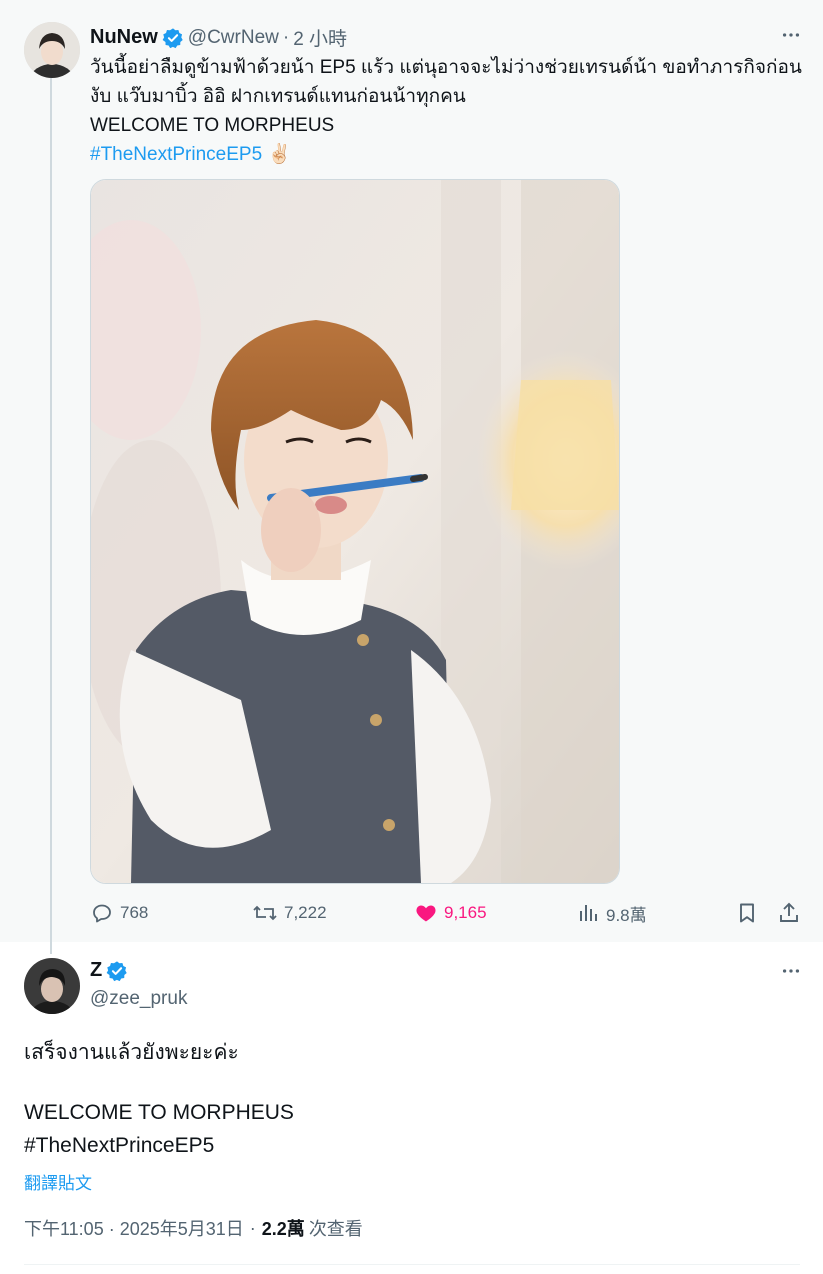 This screenshot has height=1274, width=823. What do you see at coordinates (626, 915) in the screenshot?
I see `views-count: 9.8萬` at bounding box center [626, 915].